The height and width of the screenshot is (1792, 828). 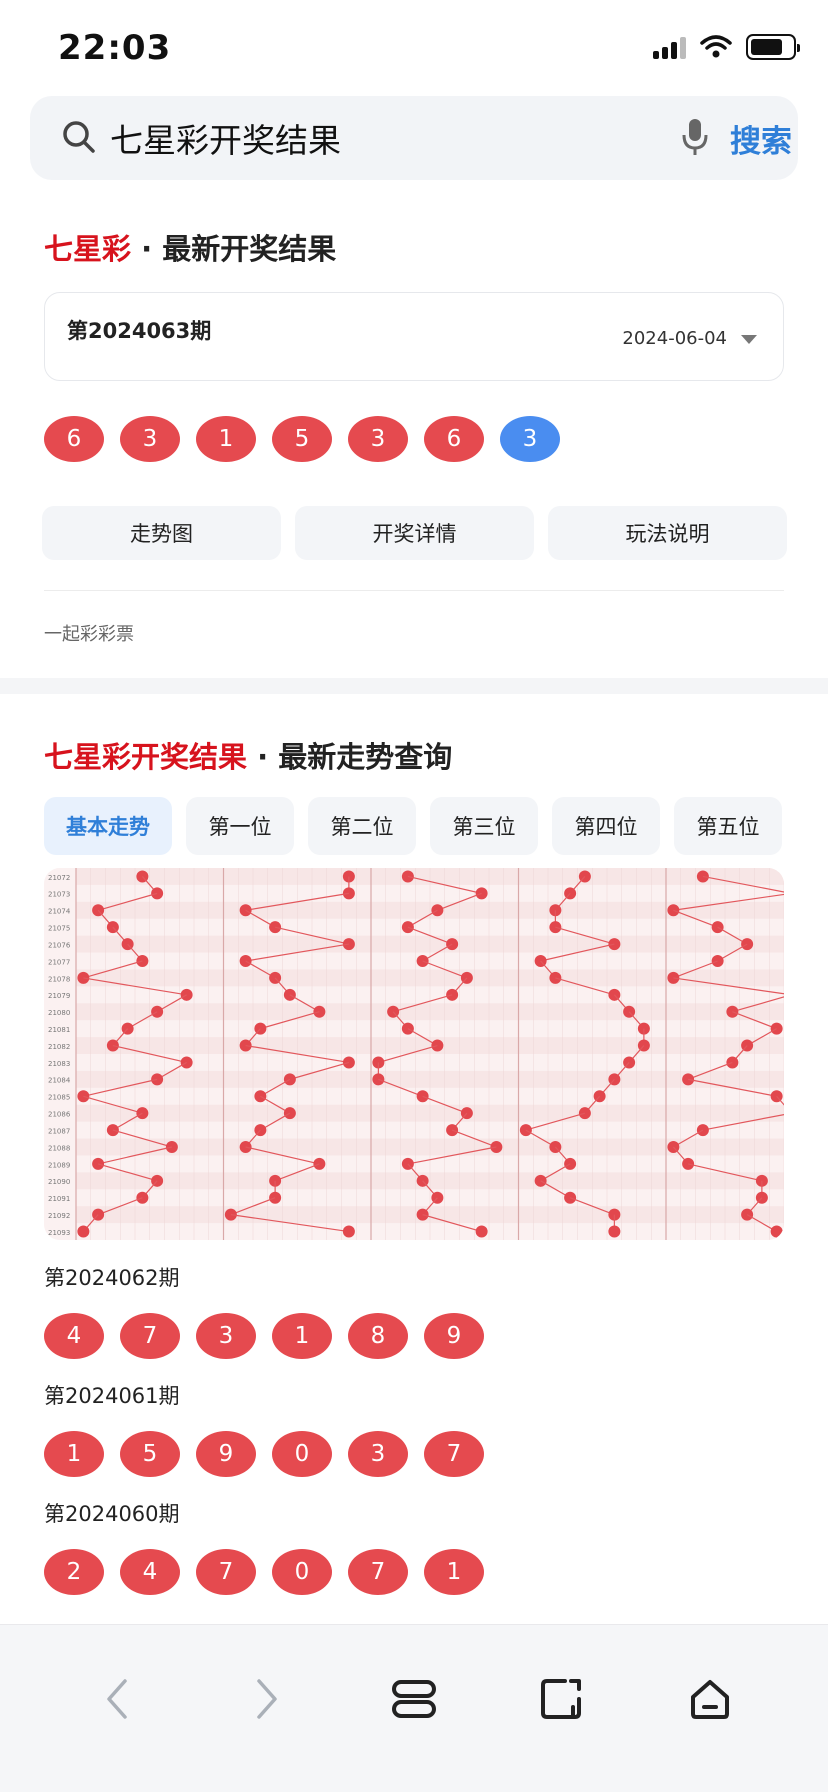 What do you see at coordinates (59, 1081) in the screenshot?
I see `trend-row-label: 21084` at bounding box center [59, 1081].